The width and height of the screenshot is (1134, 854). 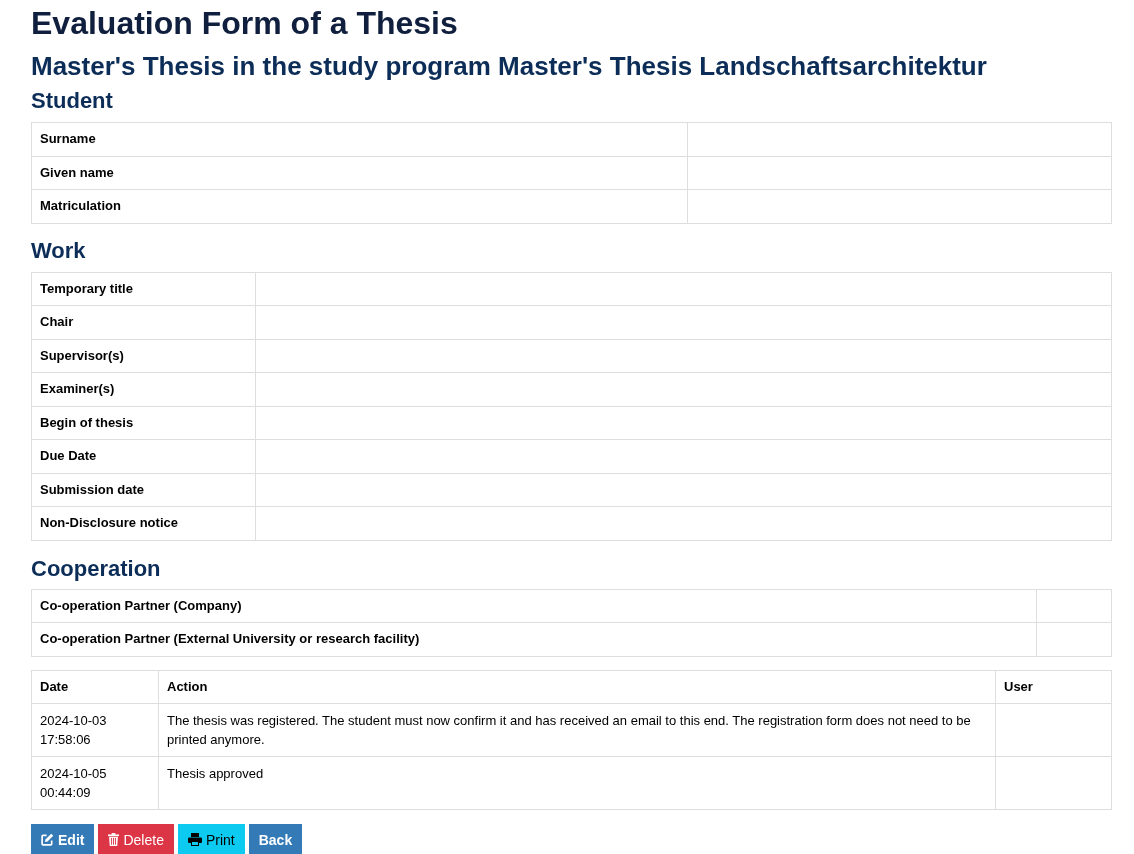 I want to click on field-label: Examiner(s), so click(x=77, y=388).